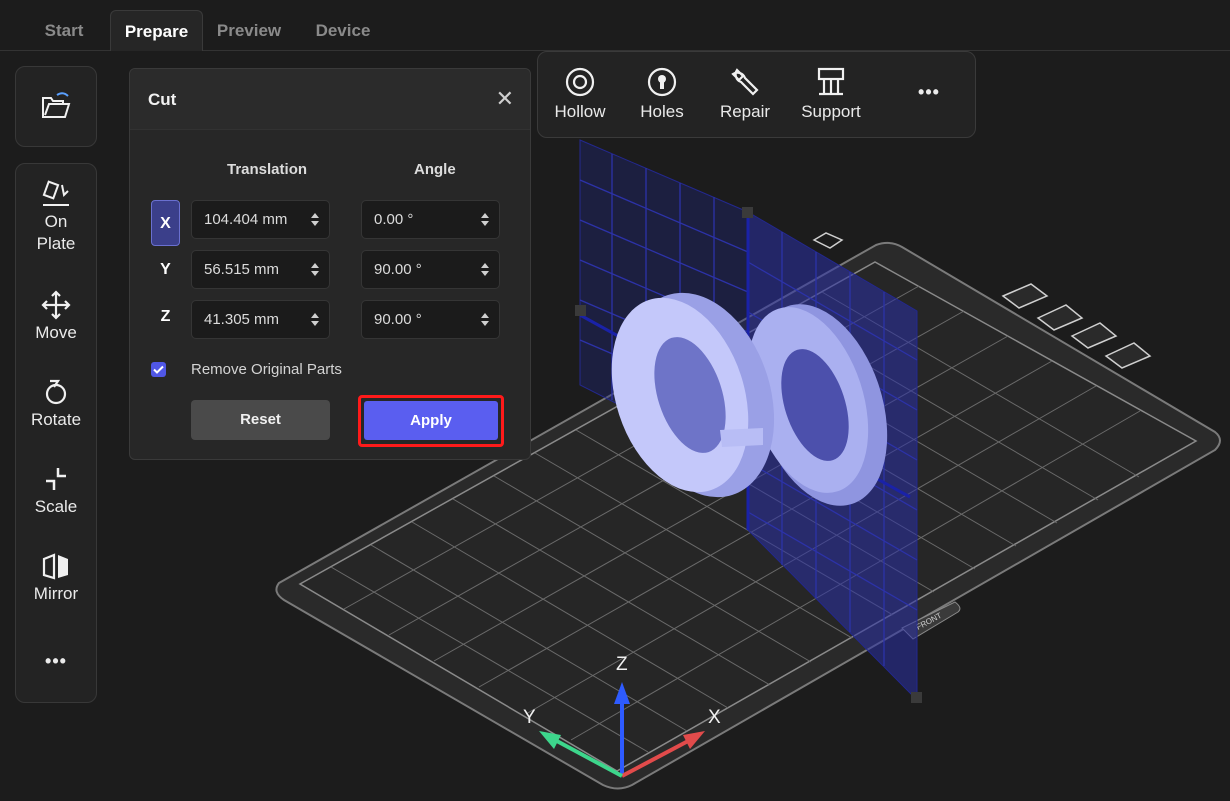  I want to click on translation-header: Translation, so click(267, 169).